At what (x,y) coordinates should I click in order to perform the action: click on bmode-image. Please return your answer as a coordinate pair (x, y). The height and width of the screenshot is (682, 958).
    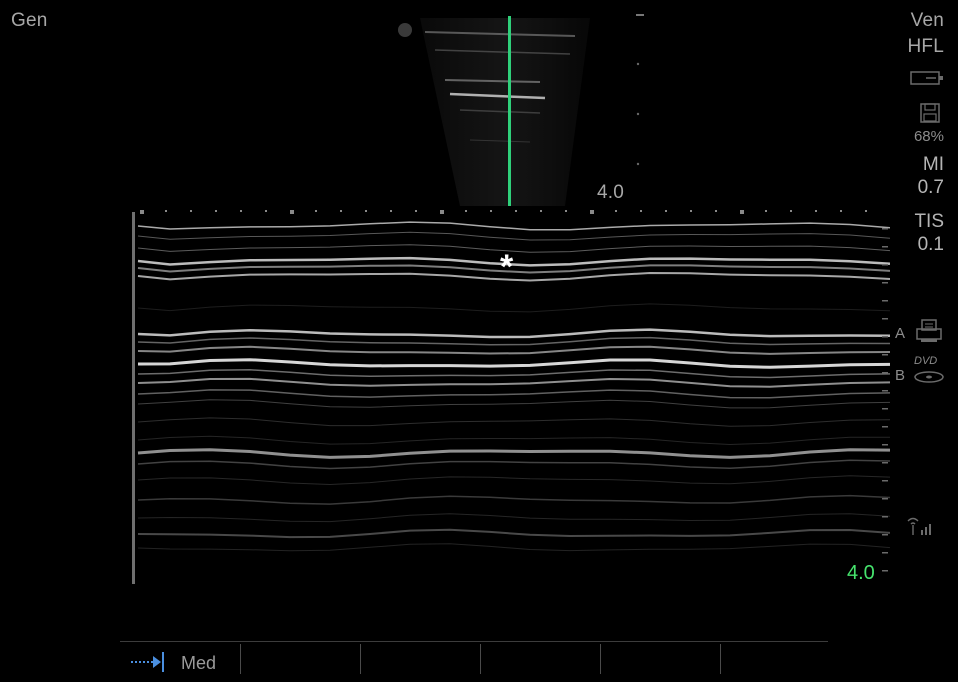
    Looking at the image, I should click on (515, 108).